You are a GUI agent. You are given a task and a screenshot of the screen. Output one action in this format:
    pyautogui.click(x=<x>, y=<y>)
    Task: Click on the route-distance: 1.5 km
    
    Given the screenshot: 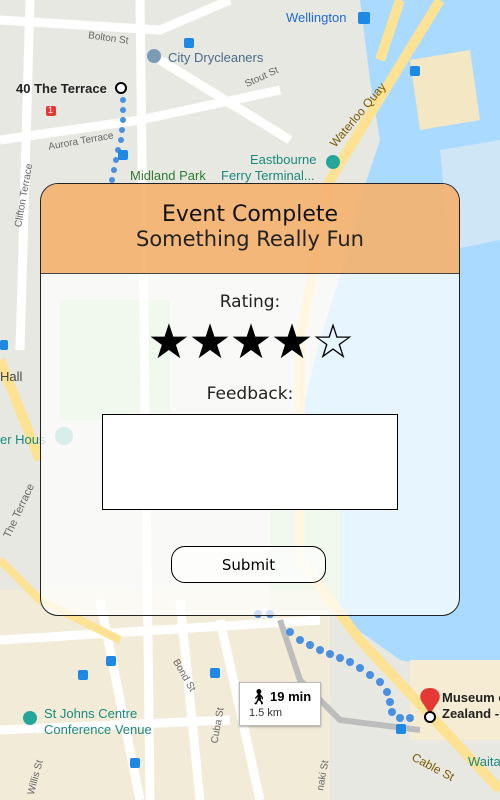 What is the action you would take?
    pyautogui.click(x=266, y=713)
    